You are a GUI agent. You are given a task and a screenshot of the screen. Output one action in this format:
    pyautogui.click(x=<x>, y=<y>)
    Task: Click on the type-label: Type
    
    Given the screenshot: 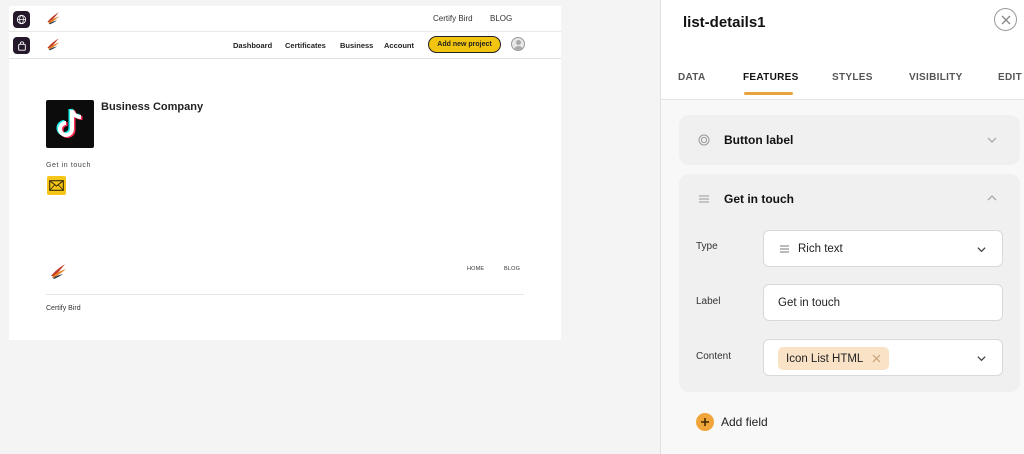 What is the action you would take?
    pyautogui.click(x=707, y=246)
    